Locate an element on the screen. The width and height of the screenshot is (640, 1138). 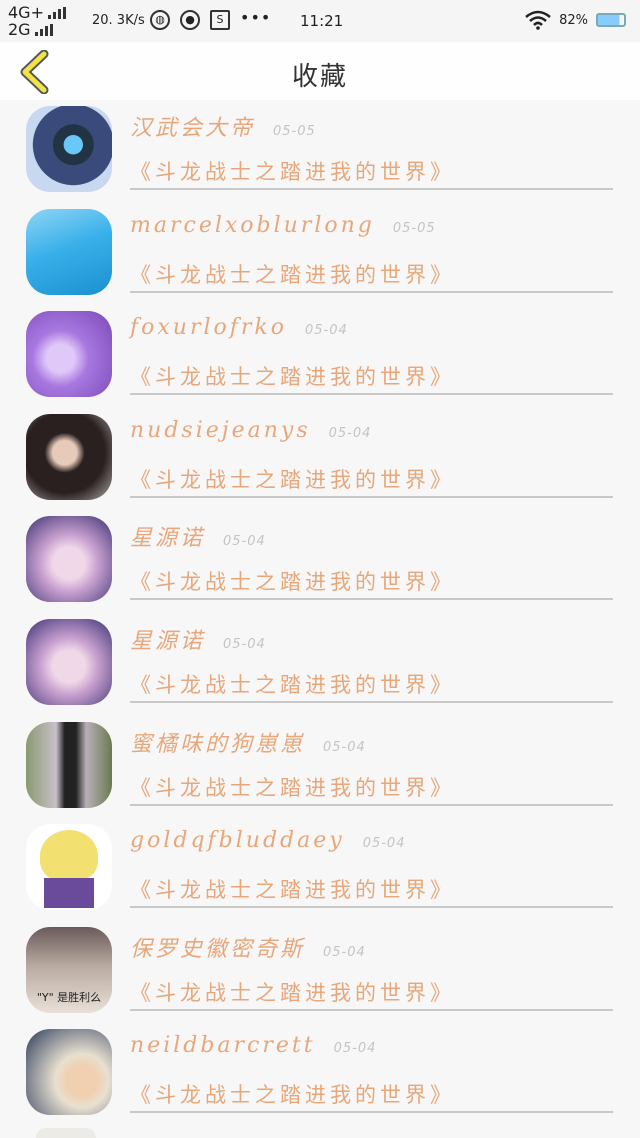
notification-icons: ◍ ● S ••• is located at coordinates (210, 20).